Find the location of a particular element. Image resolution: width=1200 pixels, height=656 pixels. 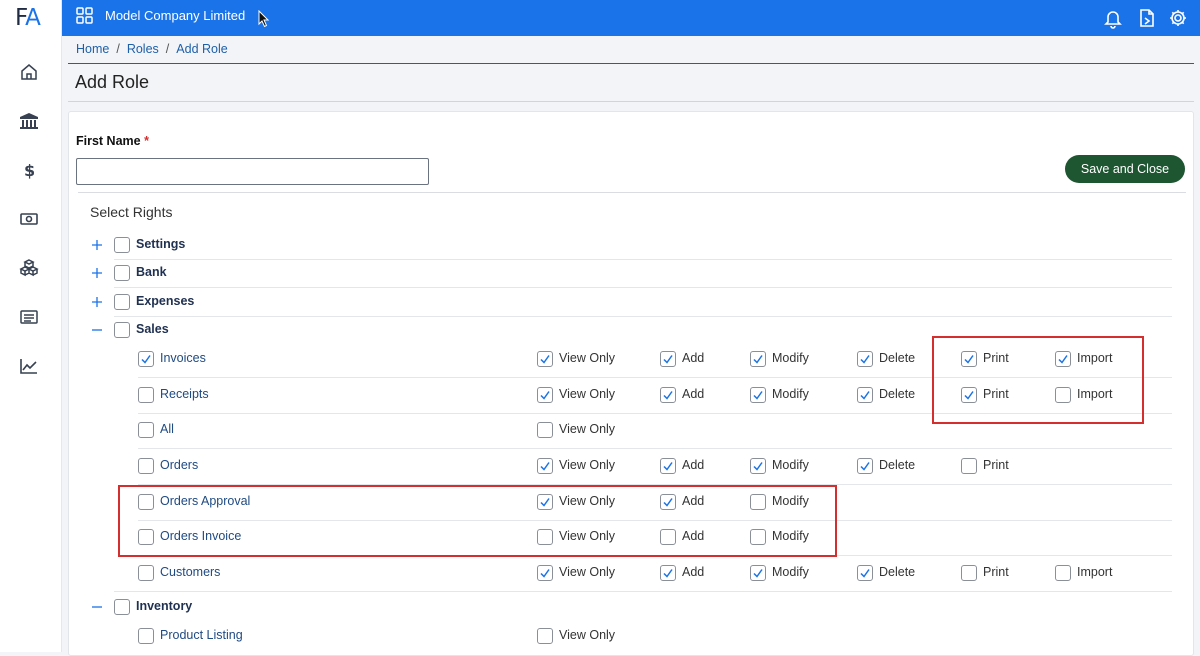

expand-bank-icon is located at coordinates (97, 273).